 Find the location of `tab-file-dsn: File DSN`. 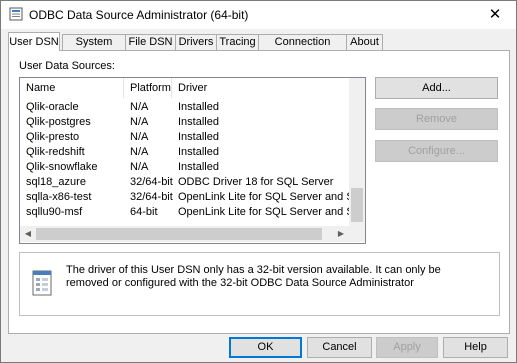

tab-file-dsn: File DSN is located at coordinates (150, 42).